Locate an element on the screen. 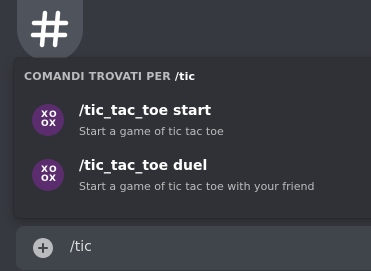 Image resolution: width=371 pixels, height=271 pixels. command-name: /tic_tac_toe start is located at coordinates (145, 111).